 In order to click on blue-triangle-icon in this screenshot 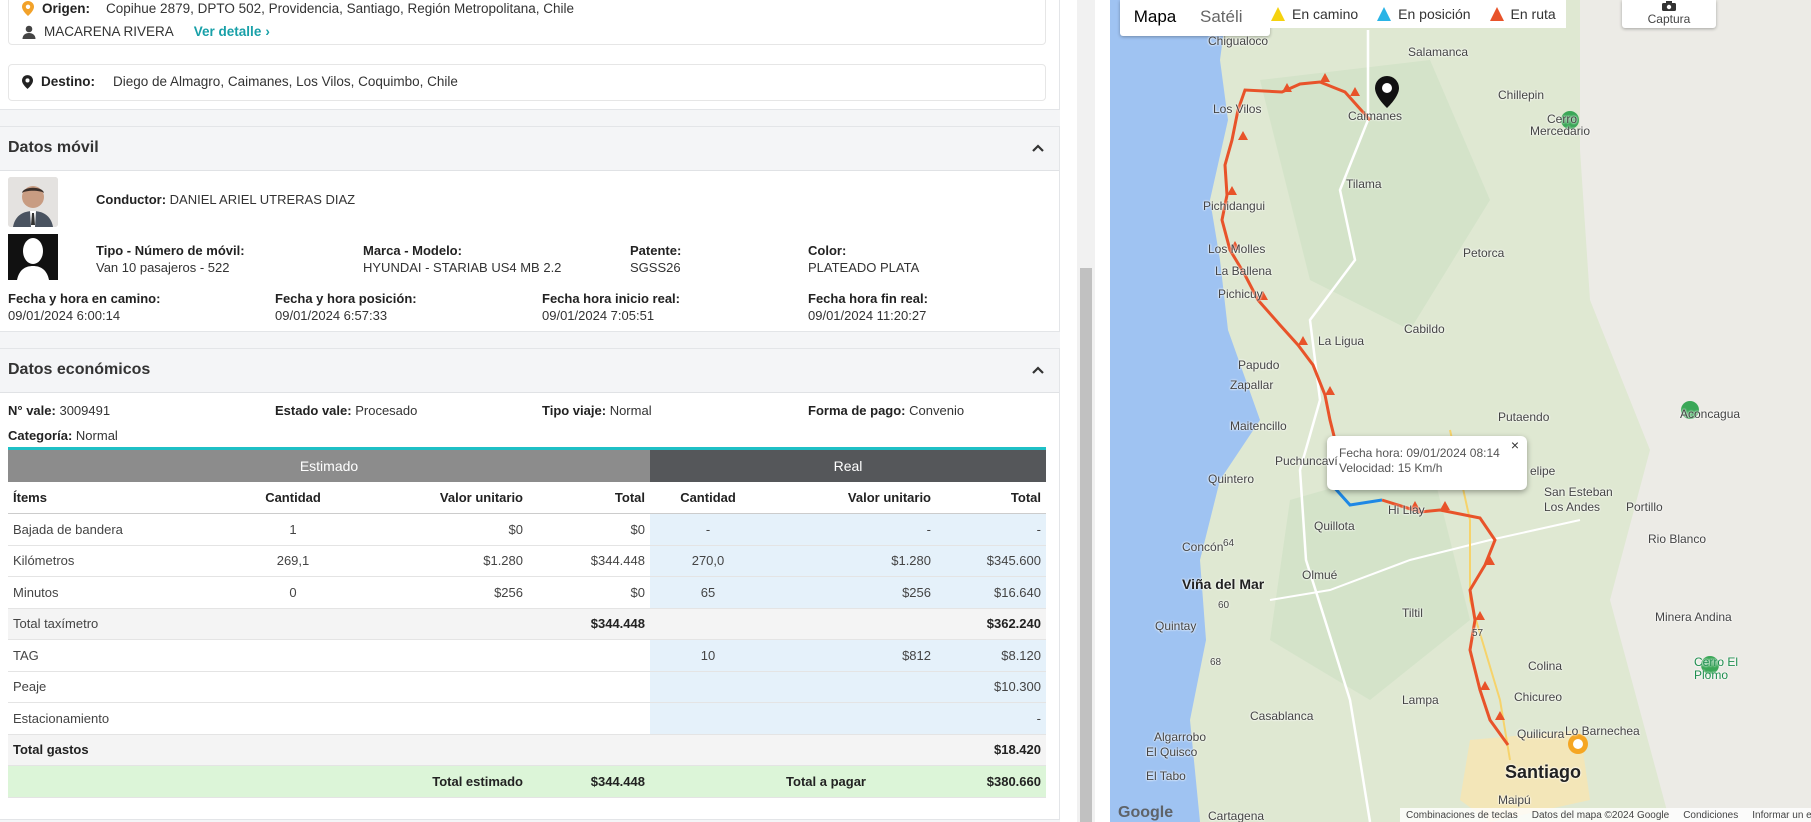, I will do `click(1384, 14)`.